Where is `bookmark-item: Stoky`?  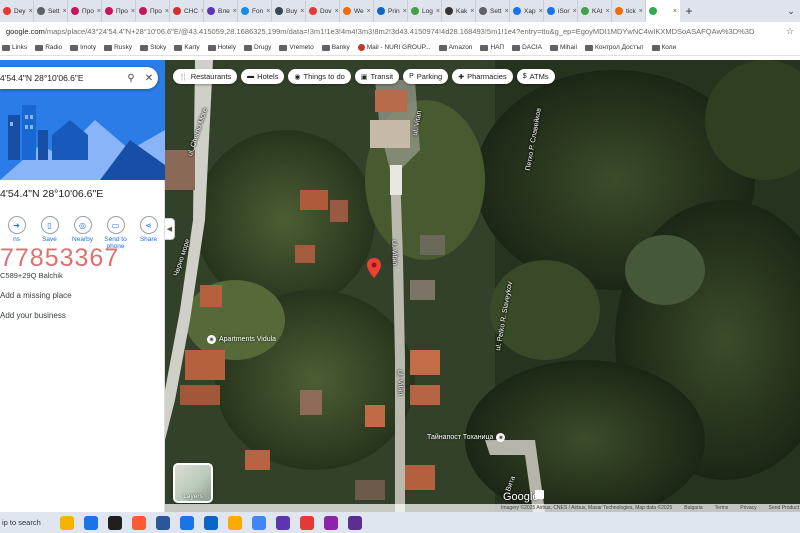 bookmark-item: Stoky is located at coordinates (153, 47).